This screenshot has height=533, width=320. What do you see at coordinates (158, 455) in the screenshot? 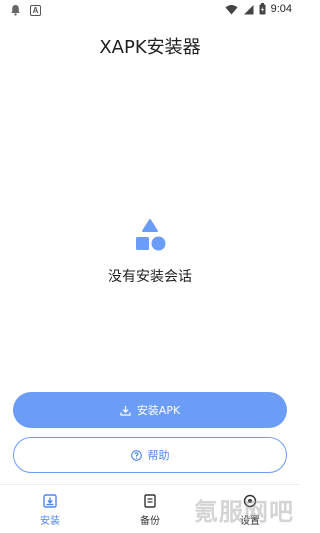
I see `help-label: 帮助` at bounding box center [158, 455].